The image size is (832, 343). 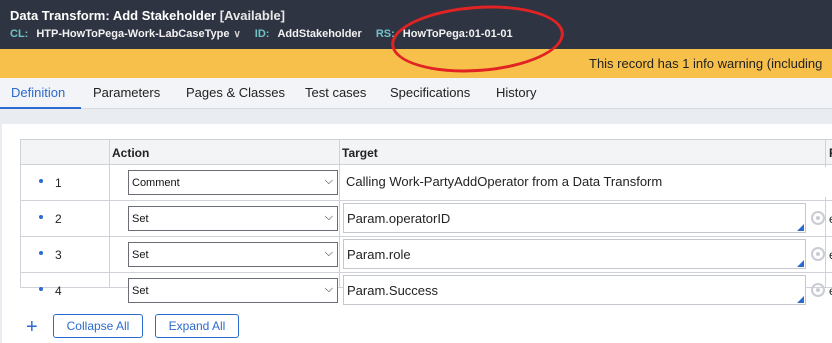 I want to click on expand-all-button: Expand All, so click(x=197, y=326).